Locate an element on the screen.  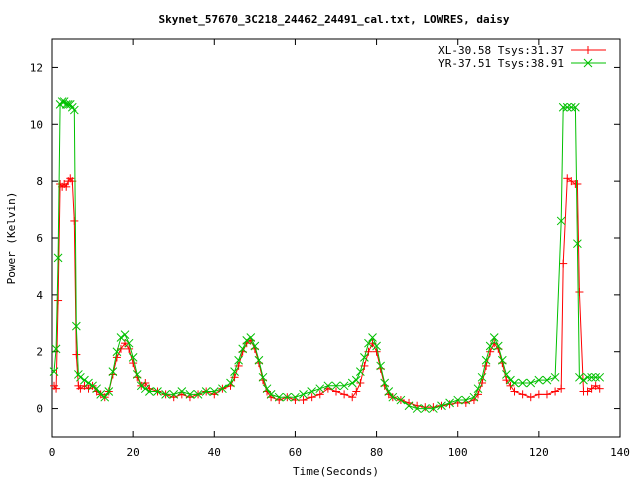
legend: XL-30.58 Tsys:31.37YR-37.51 Tsys:38.91 is located at coordinates (522, 57).